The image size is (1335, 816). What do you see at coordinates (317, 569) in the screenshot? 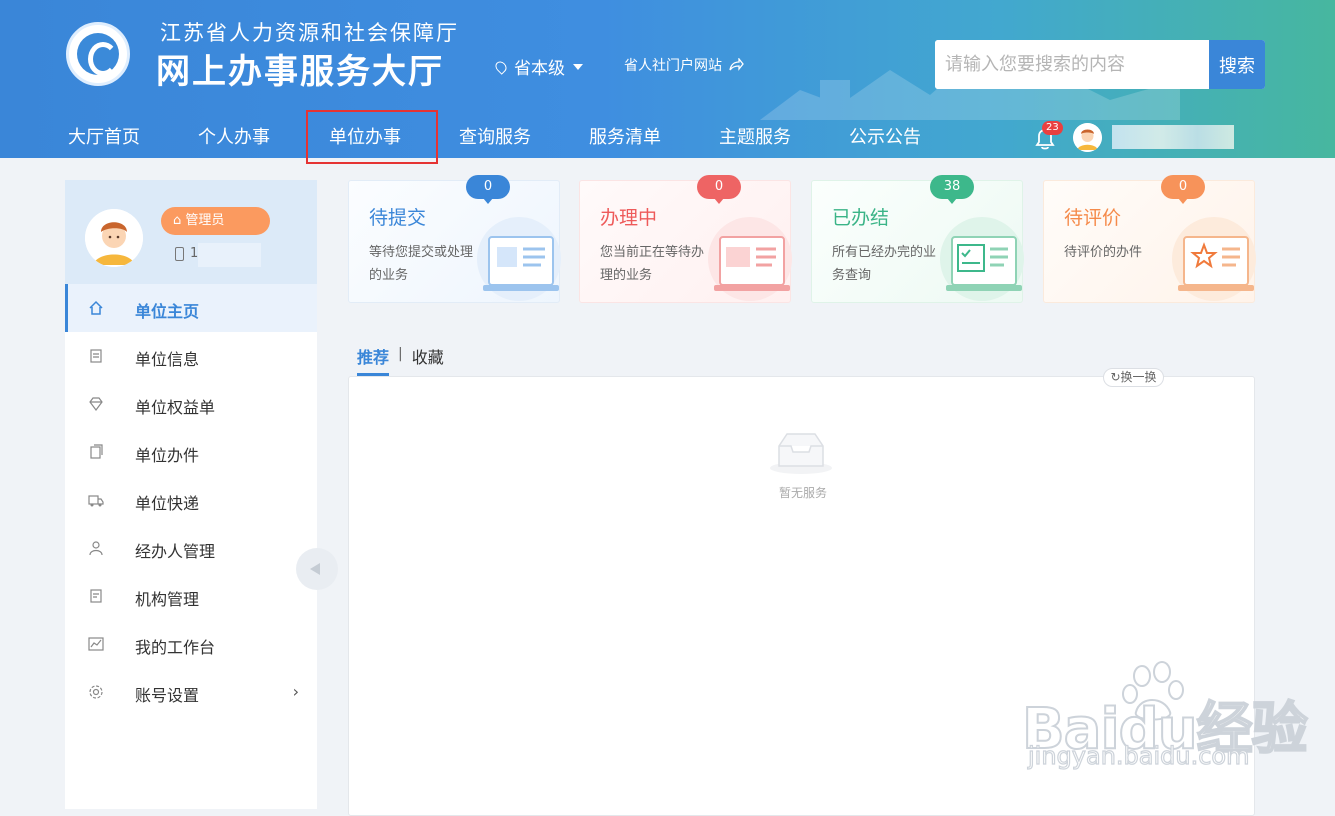
I see `sidebar-collapse-button` at bounding box center [317, 569].